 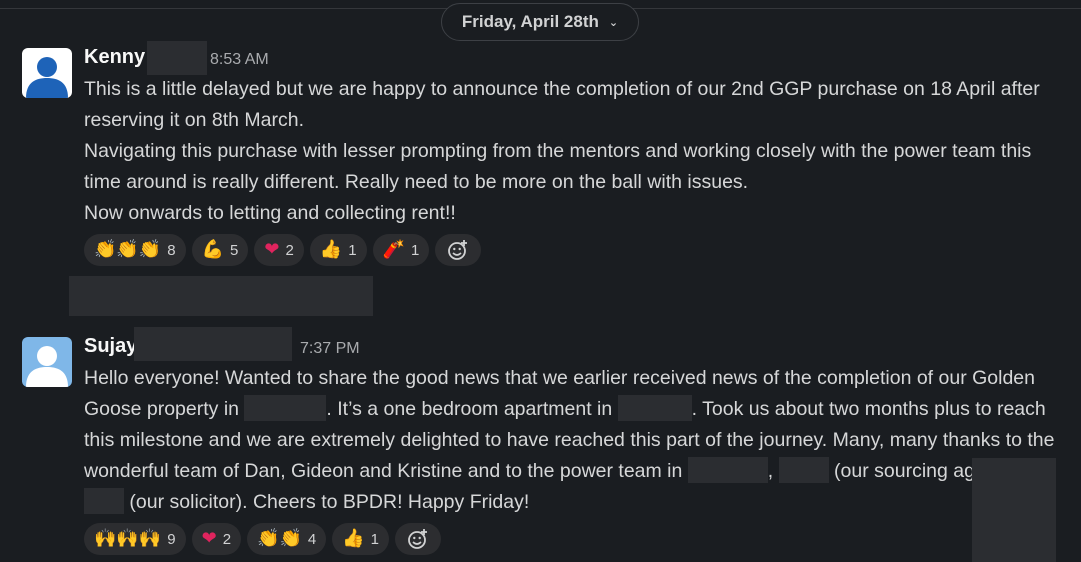 I want to click on reaction-clap: 👏👏👏 8, so click(x=135, y=250).